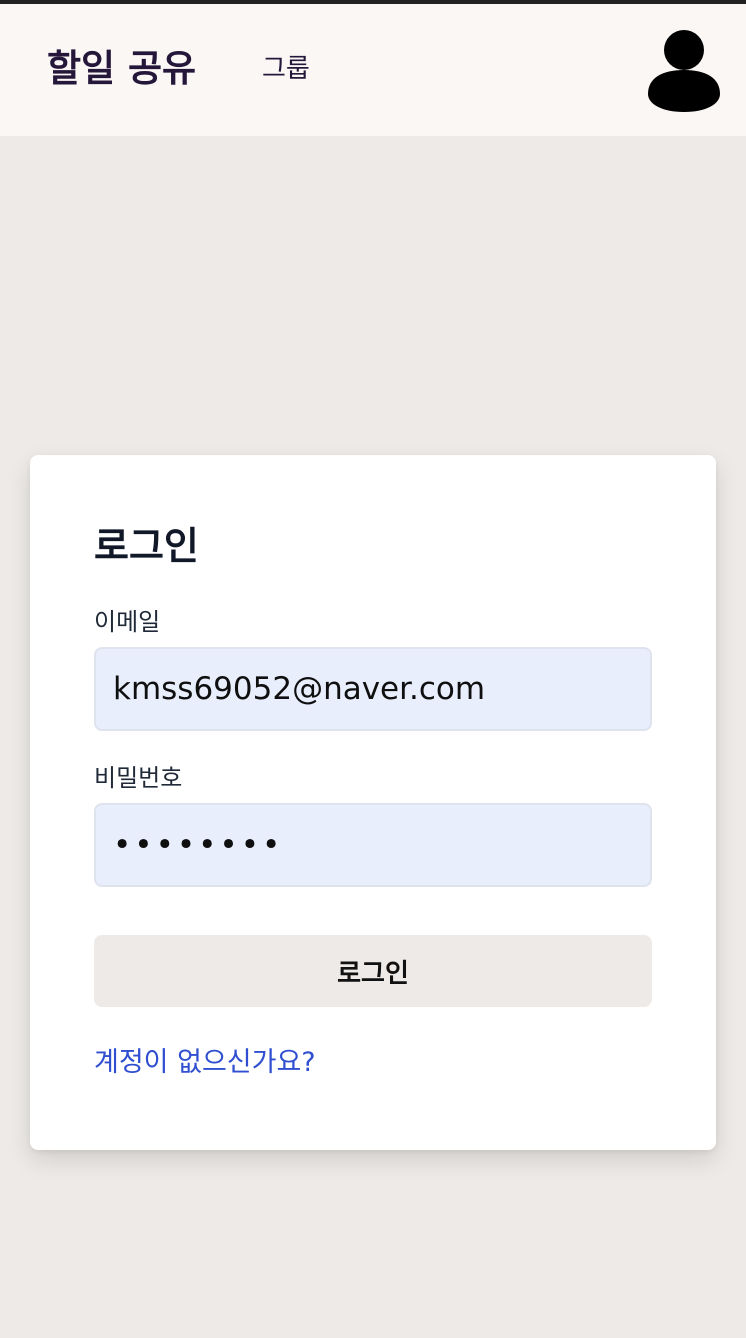  What do you see at coordinates (121, 69) in the screenshot?
I see `app-brand: 할일 공유` at bounding box center [121, 69].